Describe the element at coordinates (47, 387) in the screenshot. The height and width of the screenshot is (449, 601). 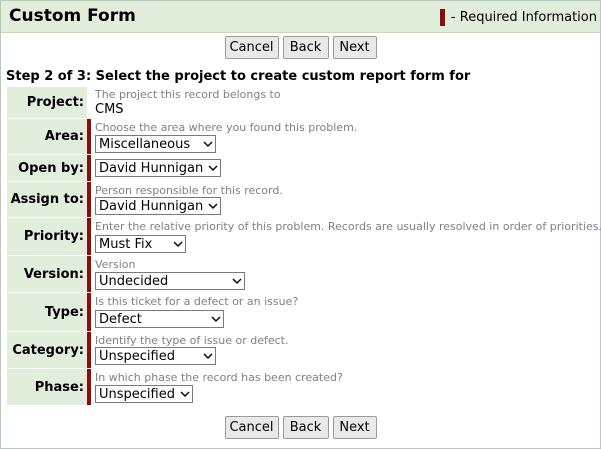
I see `label-phase: Phase:` at that location.